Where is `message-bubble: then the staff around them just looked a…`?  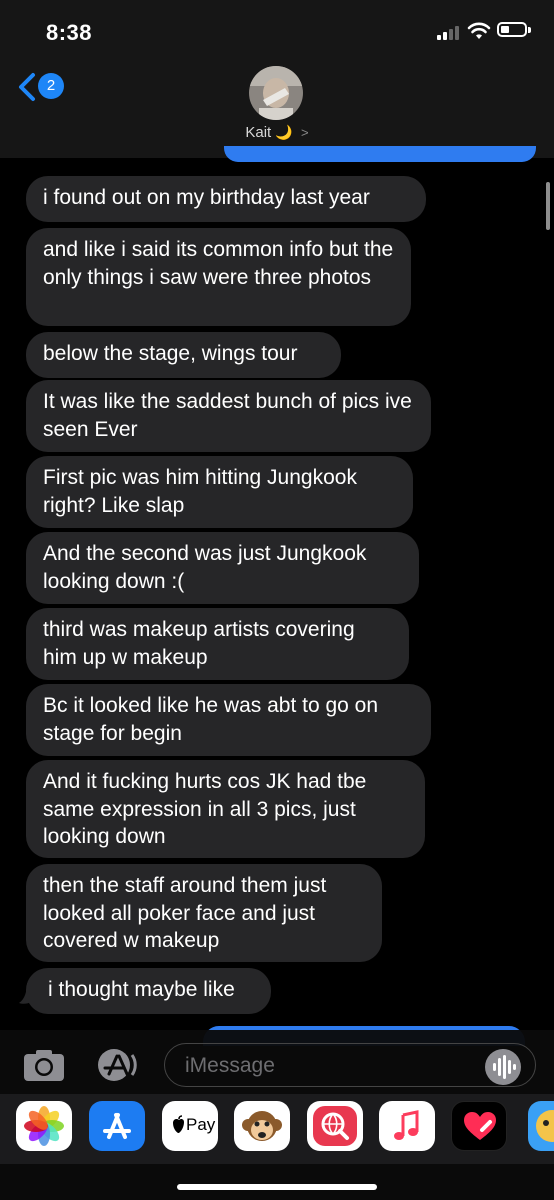 message-bubble: then the staff around them just looked a… is located at coordinates (204, 913).